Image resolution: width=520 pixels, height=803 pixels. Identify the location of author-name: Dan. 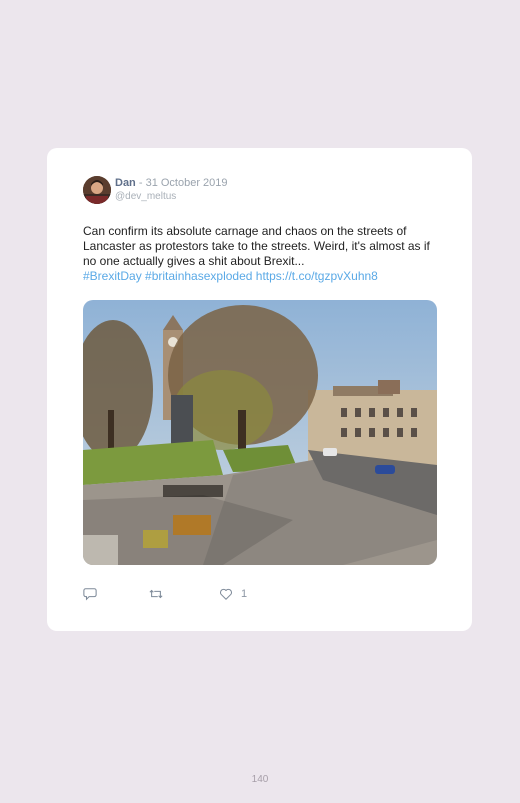
(125, 183).